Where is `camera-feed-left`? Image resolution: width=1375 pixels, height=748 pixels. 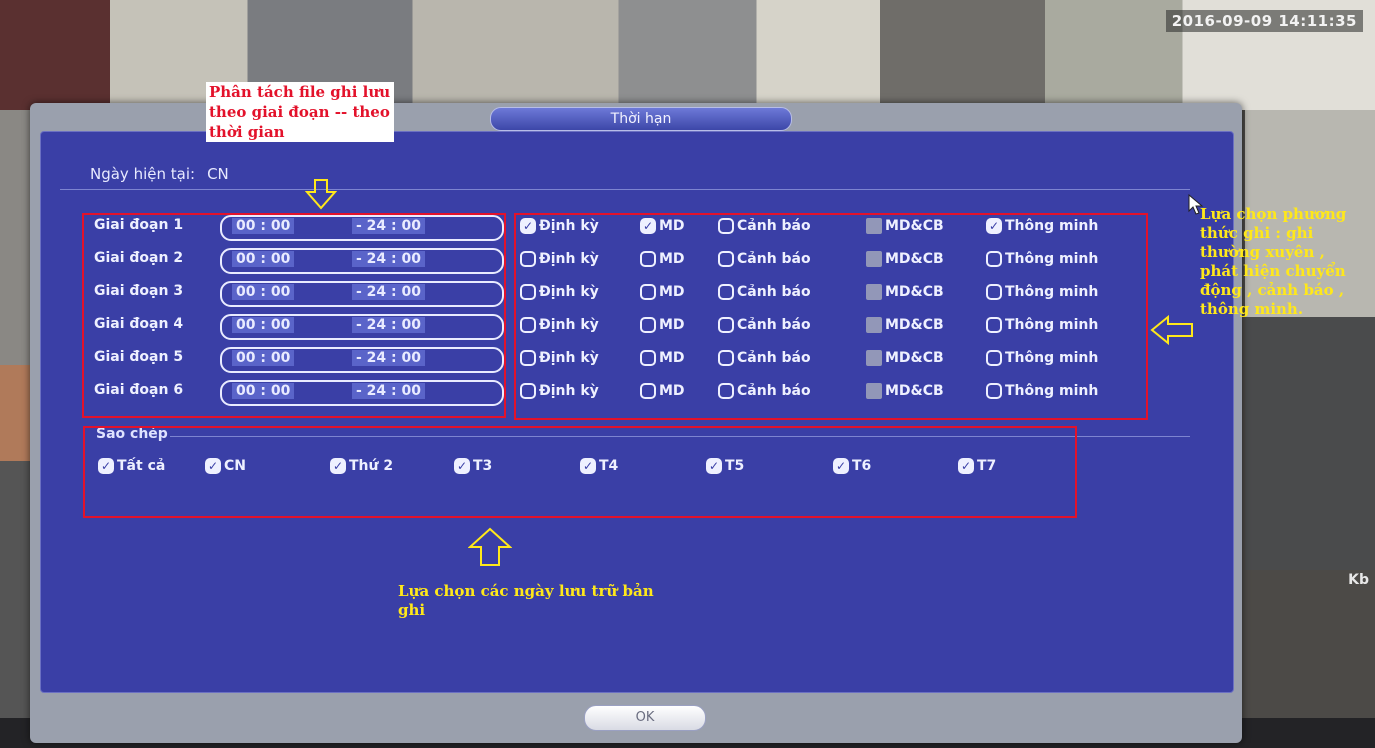
camera-feed-left is located at coordinates (15, 429).